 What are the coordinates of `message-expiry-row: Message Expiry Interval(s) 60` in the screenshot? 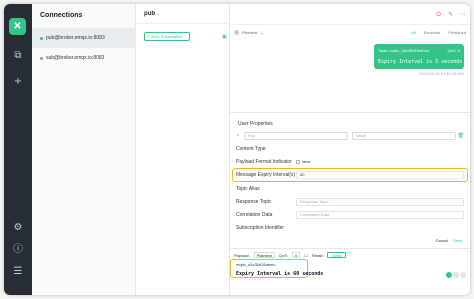 It's located at (350, 175).